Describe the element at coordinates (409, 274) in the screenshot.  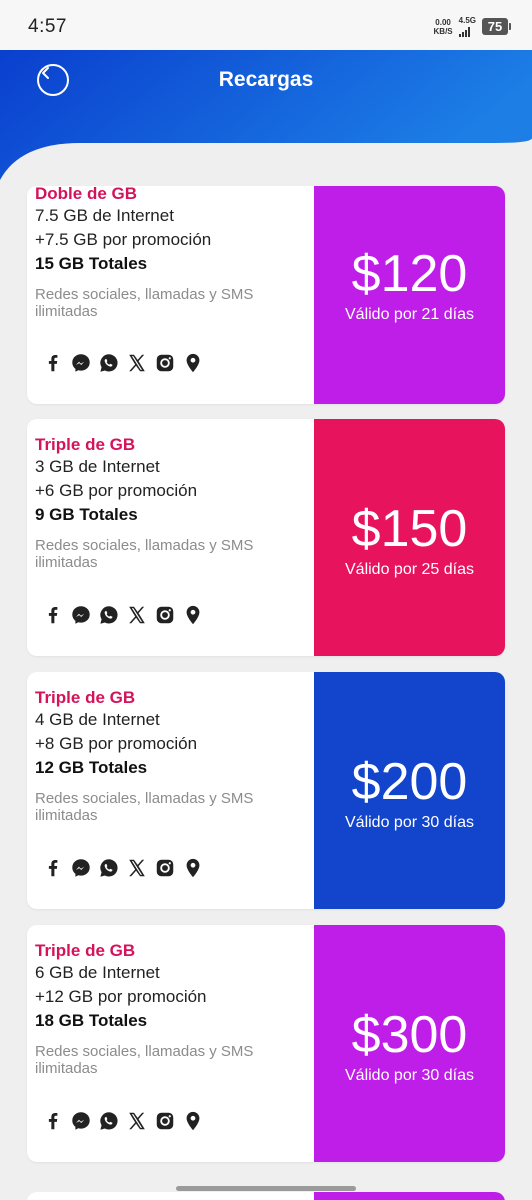
I see `plan-price: $120` at that location.